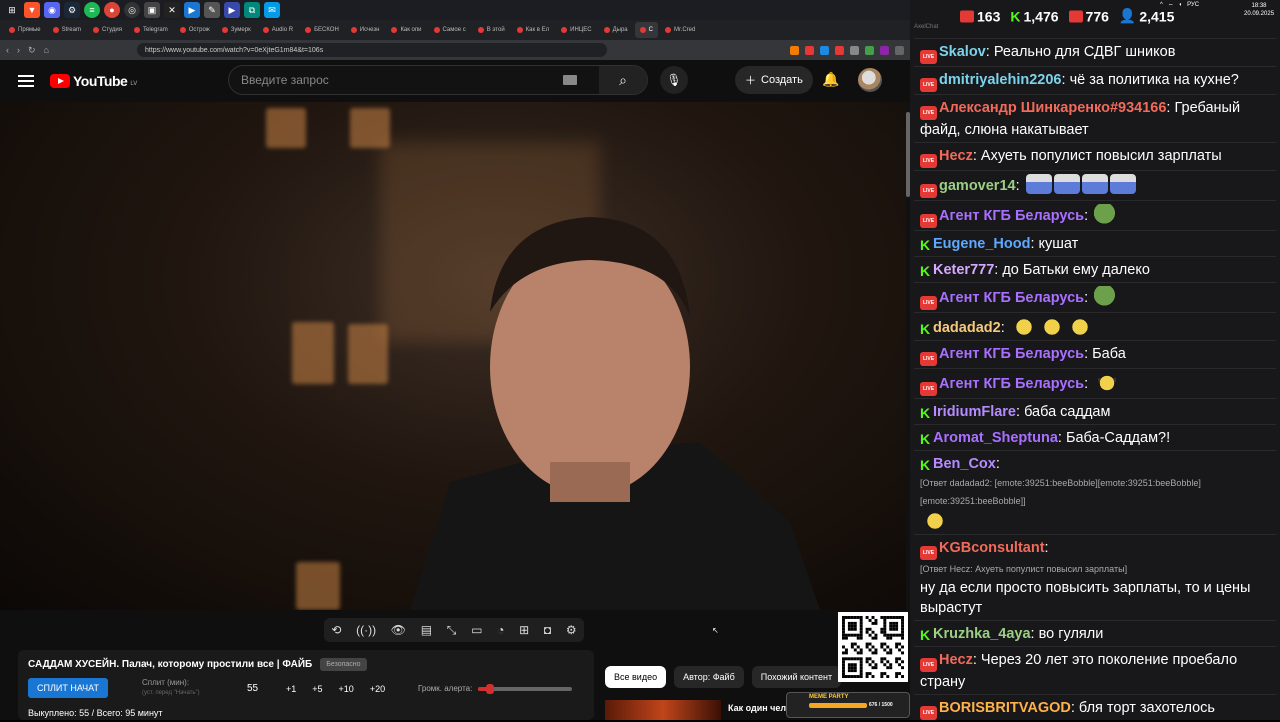 This screenshot has height=722, width=1280. Describe the element at coordinates (132, 10) in the screenshot. I see `obs-icon: ◎` at that location.